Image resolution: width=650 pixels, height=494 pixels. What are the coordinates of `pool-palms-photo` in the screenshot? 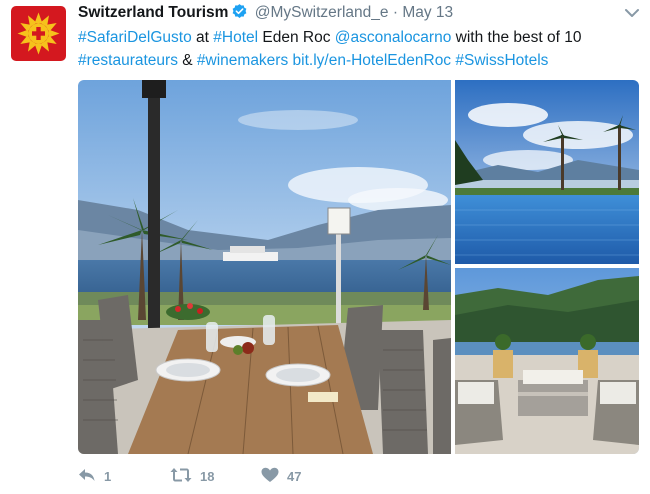 It's located at (547, 172).